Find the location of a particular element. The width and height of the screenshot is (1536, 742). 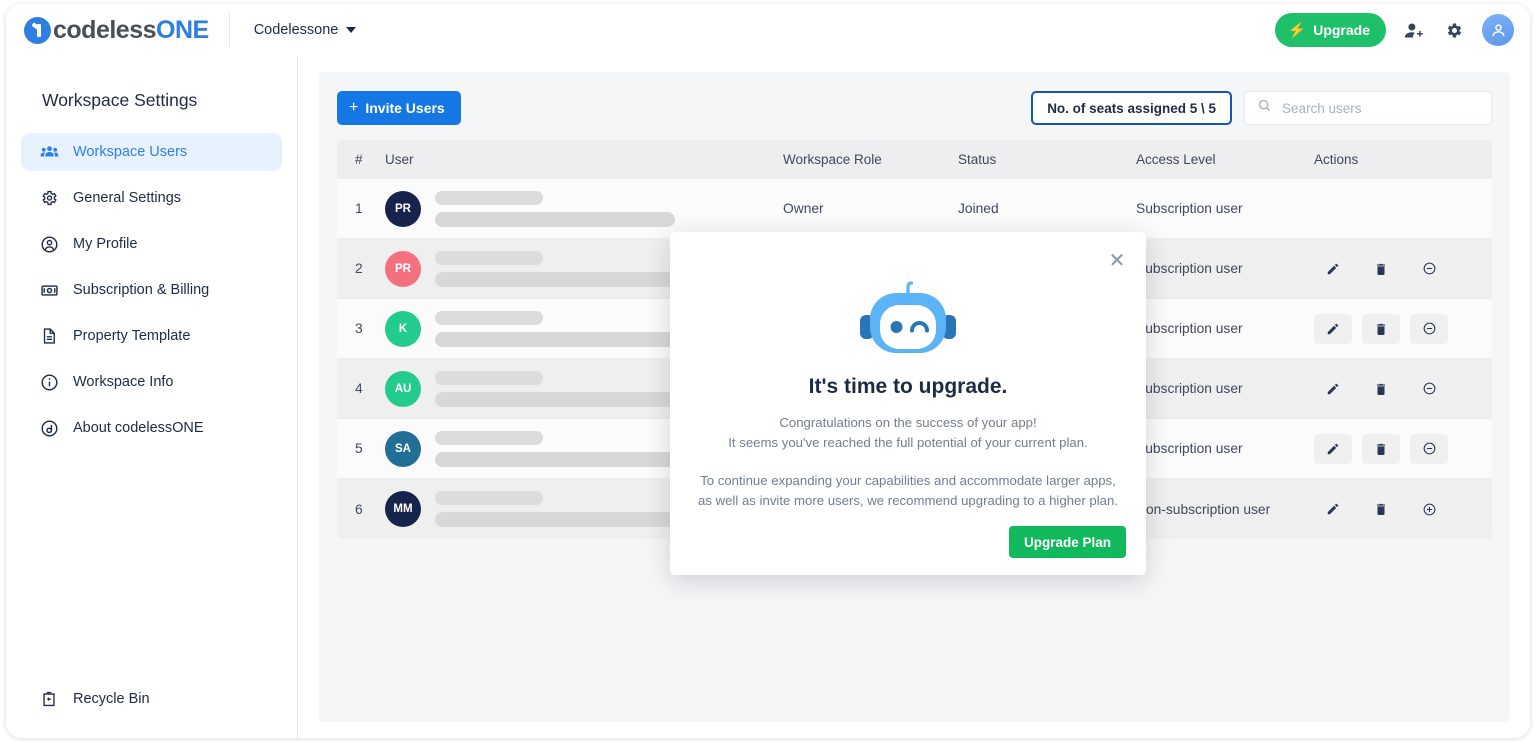

brand-text-secondary: ONE is located at coordinates (182, 29).